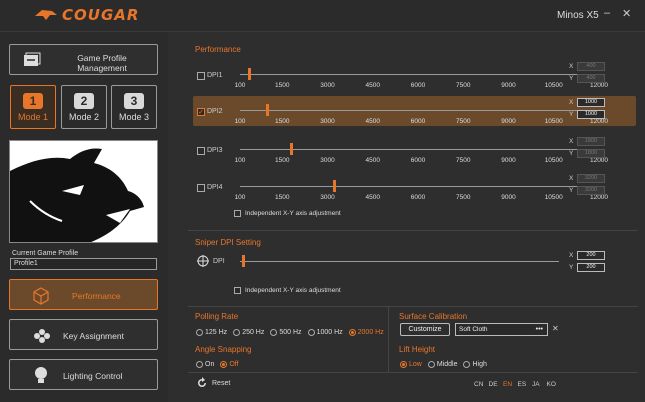 The height and width of the screenshot is (402, 645). I want to click on dpi-3-x-value: 1800, so click(591, 141).